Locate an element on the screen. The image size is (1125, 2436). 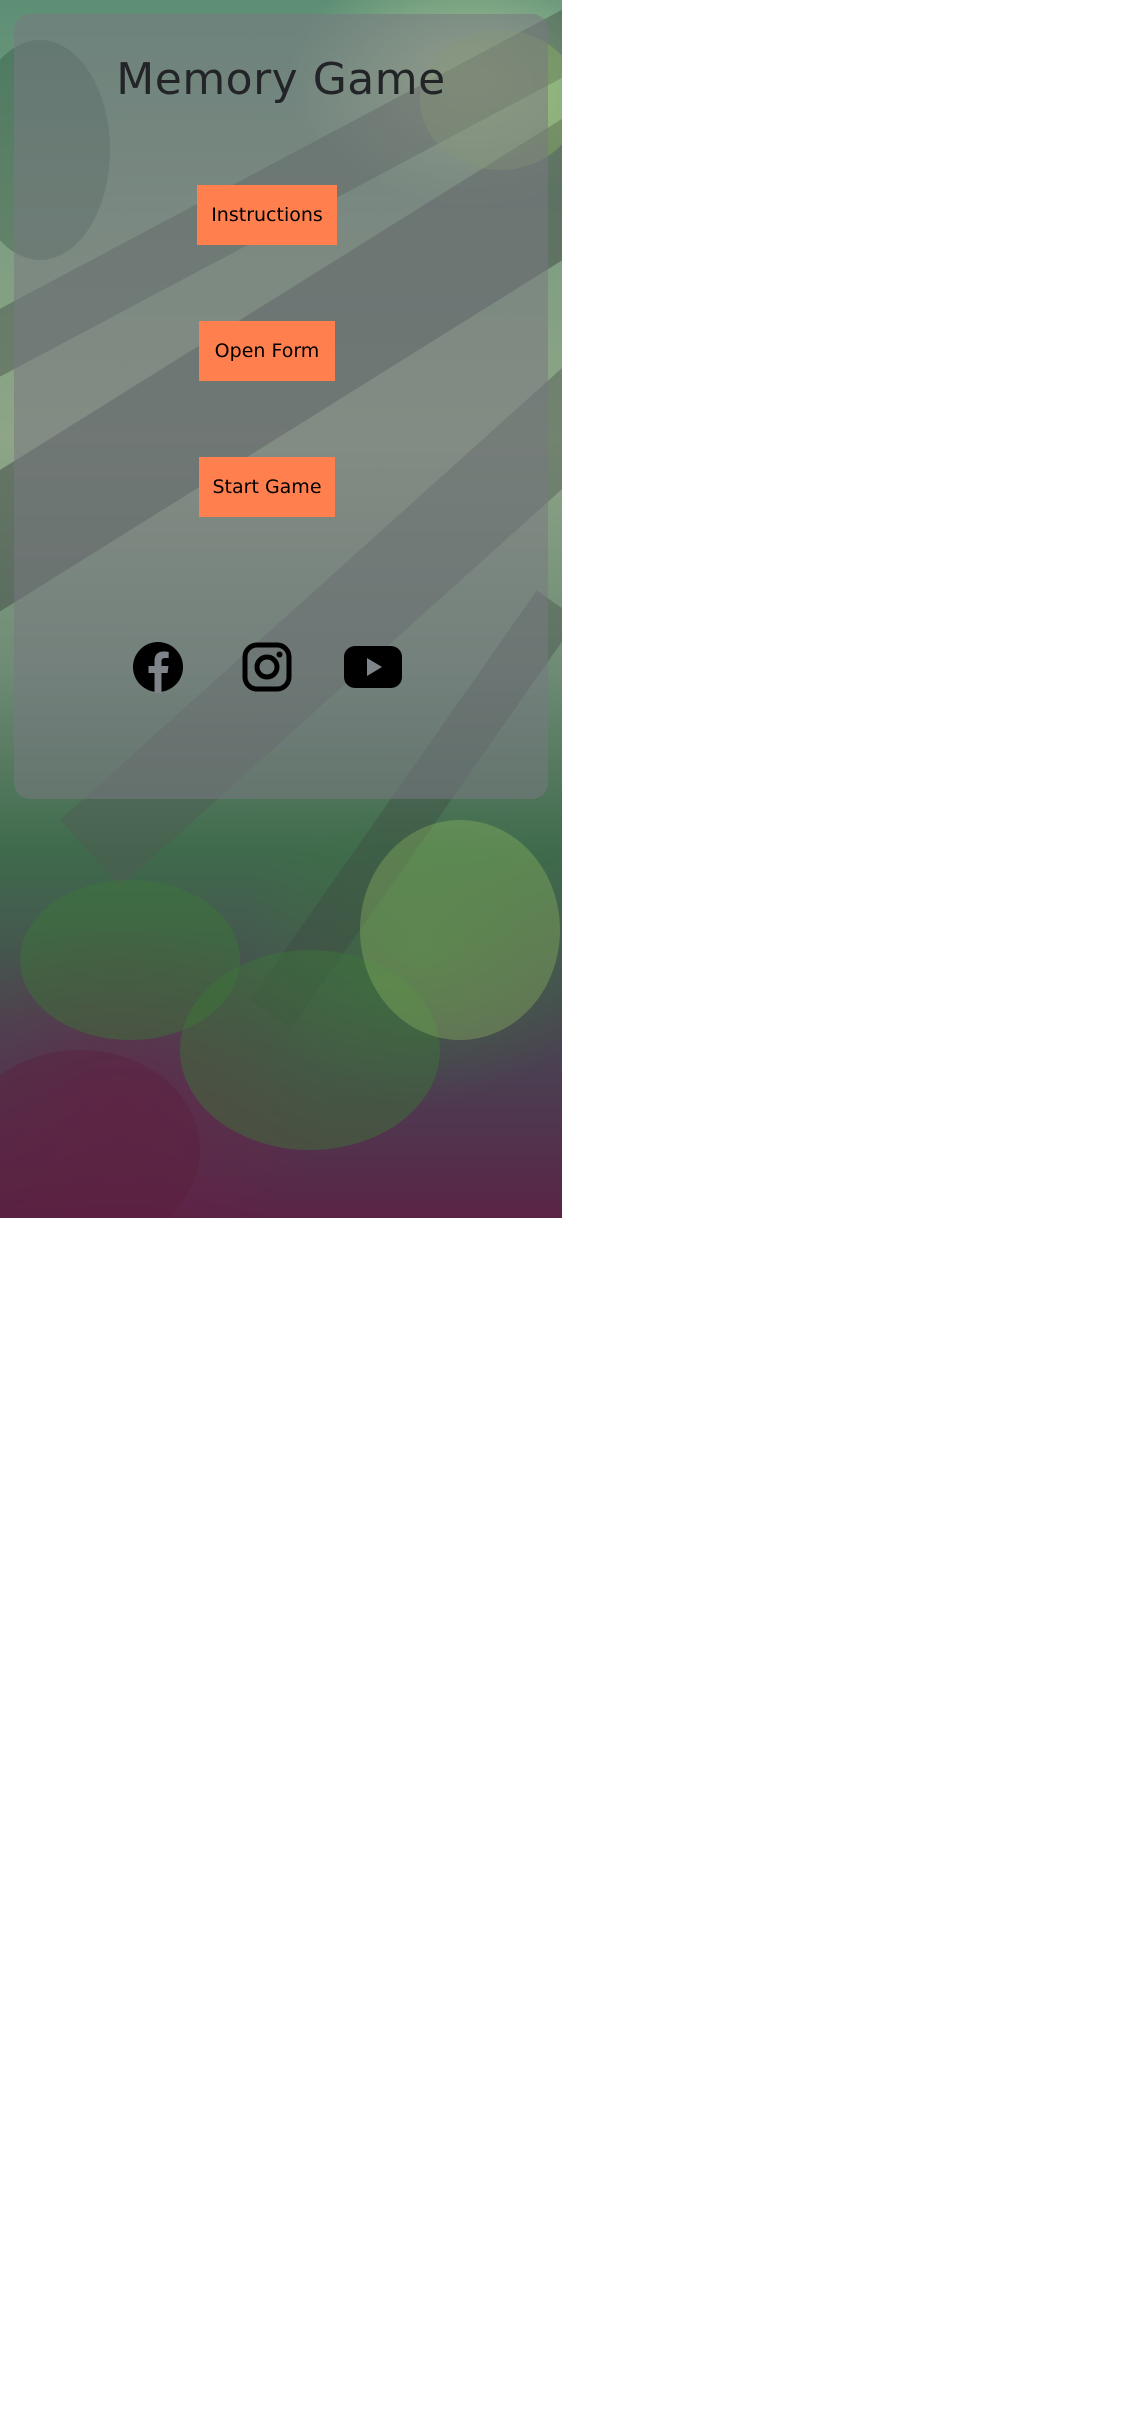
page-title: Memory Game is located at coordinates (281, 79).